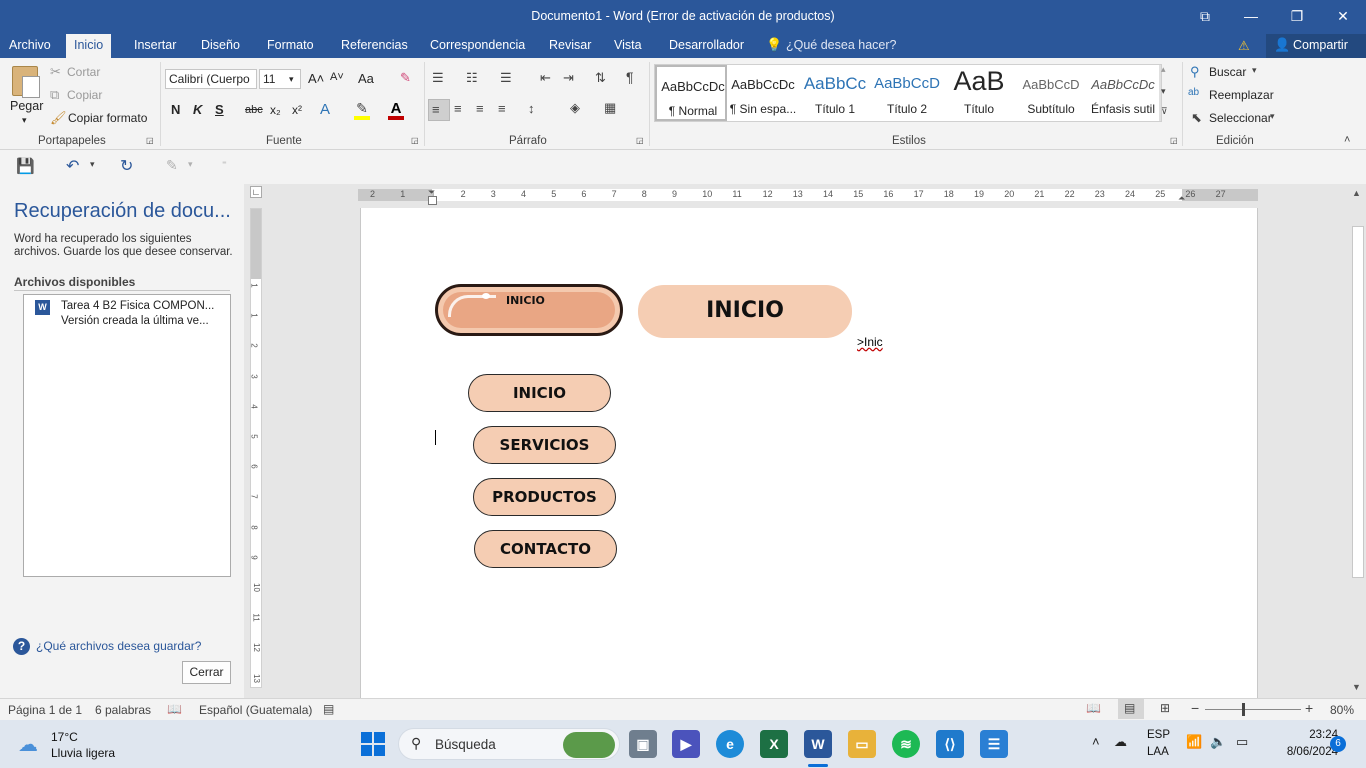 The height and width of the screenshot is (768, 1366). I want to click on edge-icon: e, so click(730, 744).